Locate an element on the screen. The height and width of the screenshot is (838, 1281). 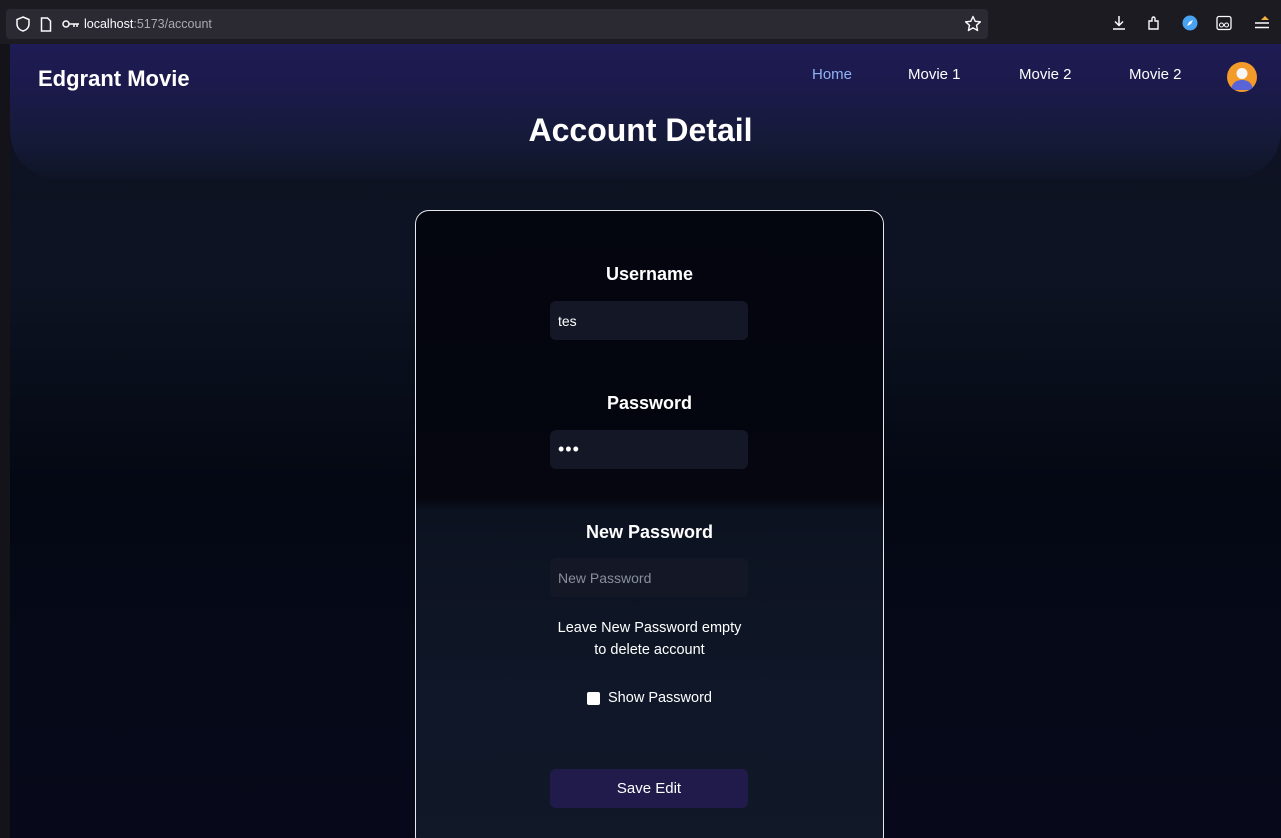
brand-logo: Edgrant Movie is located at coordinates (114, 79).